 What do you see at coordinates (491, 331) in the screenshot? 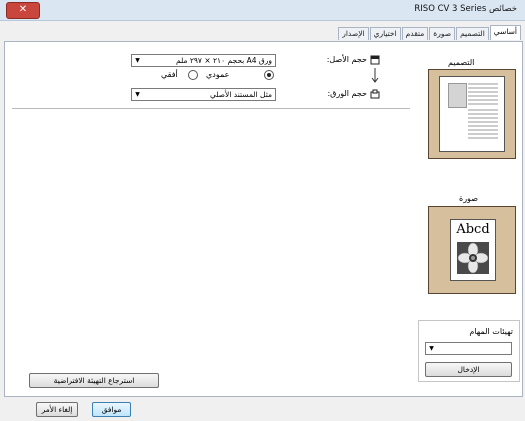
I see `presets-title: تهيئات المهام` at bounding box center [491, 331].